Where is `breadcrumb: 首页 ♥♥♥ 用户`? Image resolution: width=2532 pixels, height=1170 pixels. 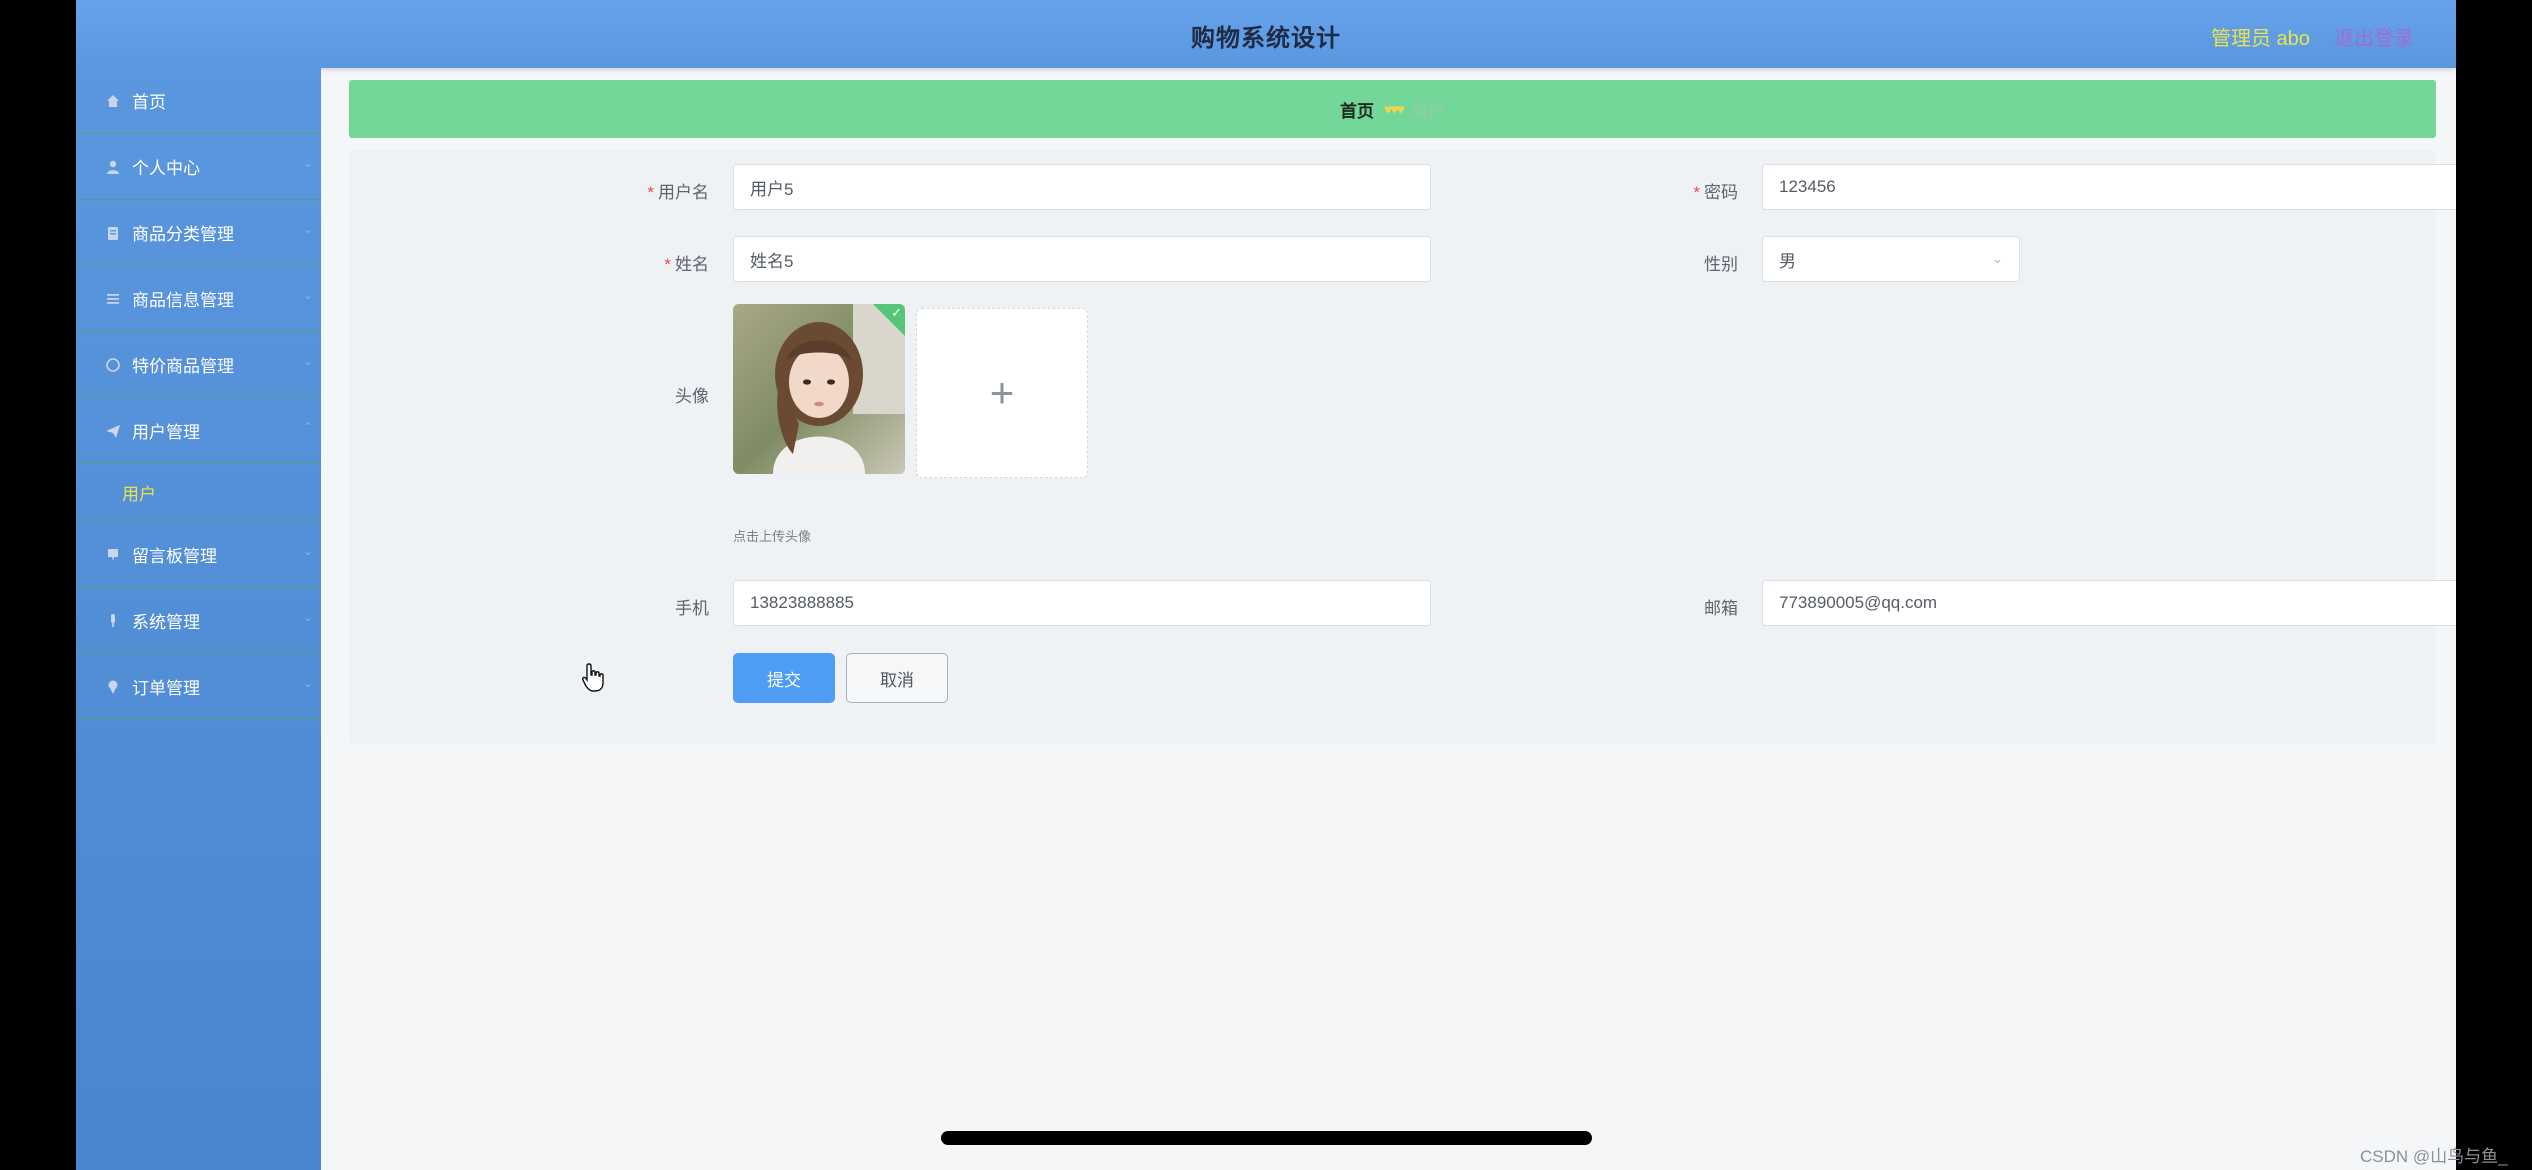 breadcrumb: 首页 ♥♥♥ 用户 is located at coordinates (1392, 109).